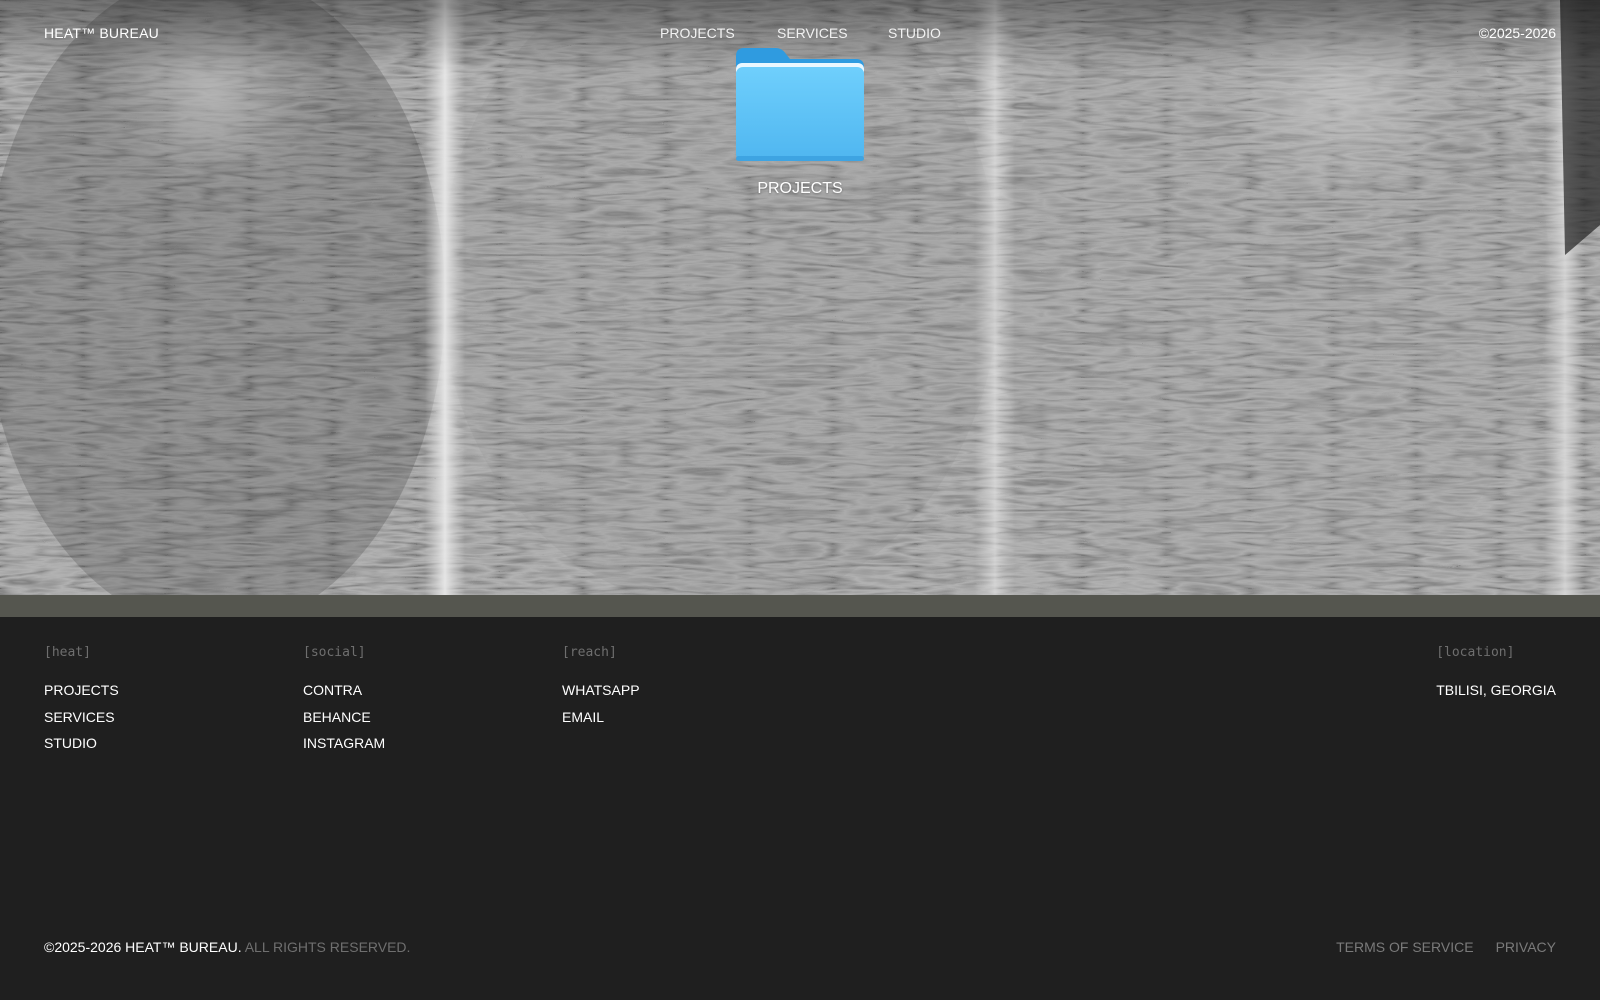 The image size is (1600, 1000). I want to click on column-heading: [heat], so click(67, 652).